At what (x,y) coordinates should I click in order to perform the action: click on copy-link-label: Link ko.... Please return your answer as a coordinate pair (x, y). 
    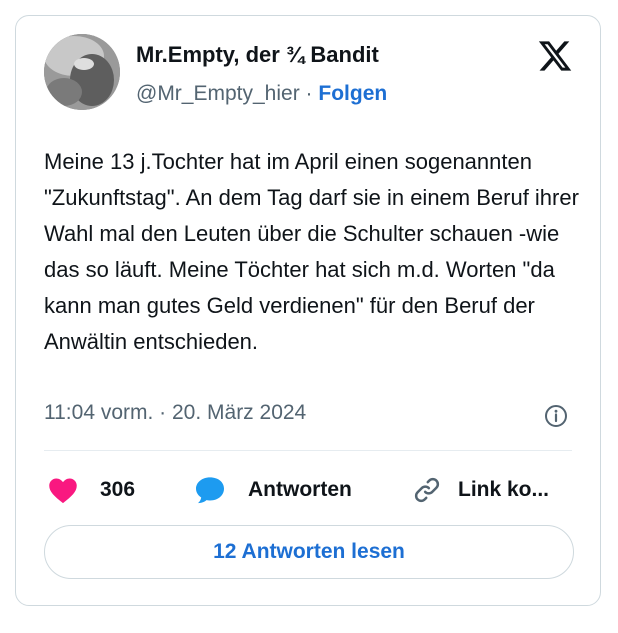
    Looking at the image, I should click on (504, 489).